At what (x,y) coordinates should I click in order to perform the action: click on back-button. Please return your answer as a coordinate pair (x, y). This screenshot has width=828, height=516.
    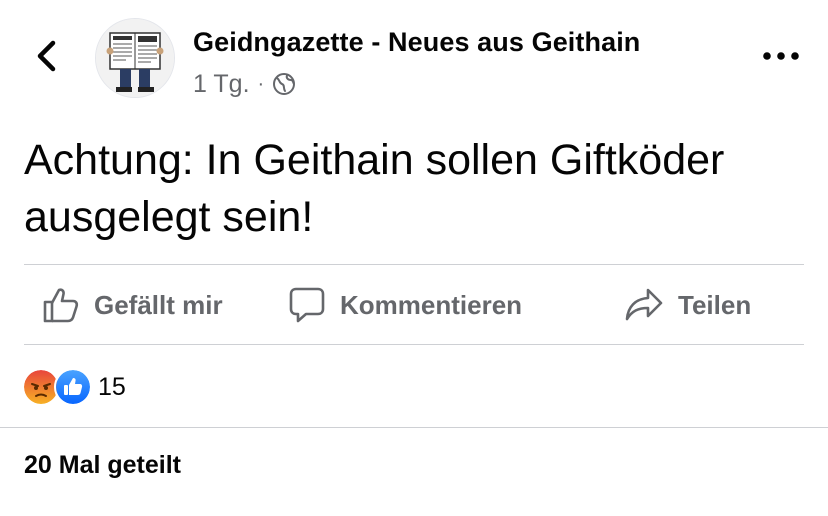
    Looking at the image, I should click on (47, 56).